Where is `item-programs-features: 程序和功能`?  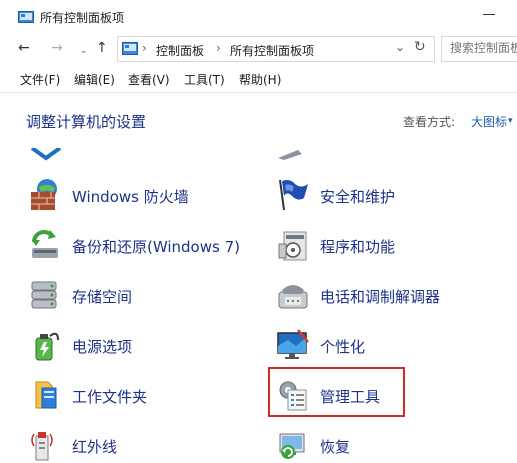
item-programs-features: 程序和功能 is located at coordinates (376, 248).